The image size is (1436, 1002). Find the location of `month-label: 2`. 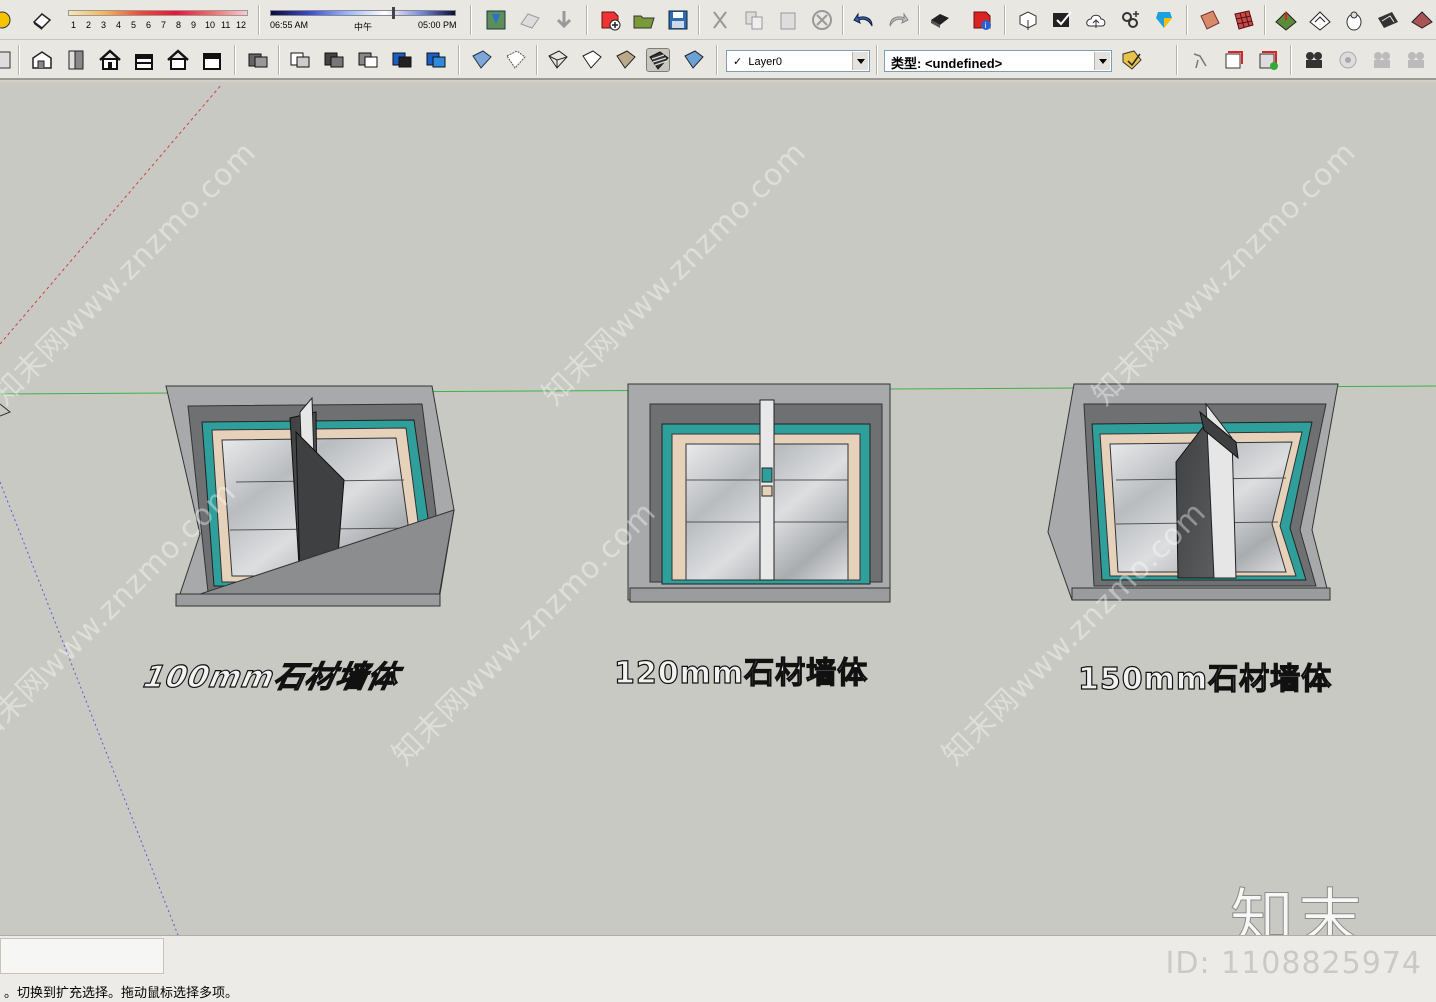

month-label: 2 is located at coordinates (89, 25).